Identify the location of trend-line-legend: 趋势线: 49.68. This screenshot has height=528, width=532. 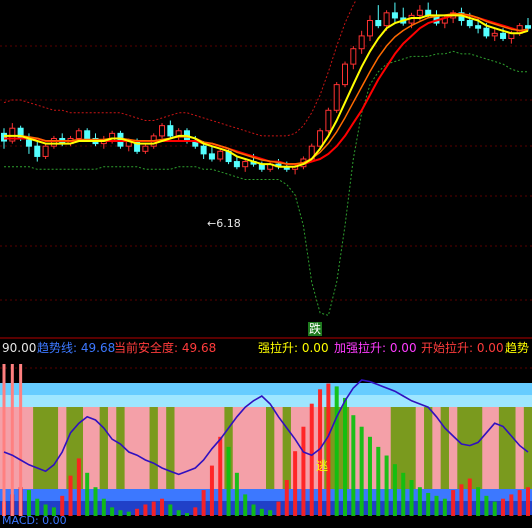
(76, 348).